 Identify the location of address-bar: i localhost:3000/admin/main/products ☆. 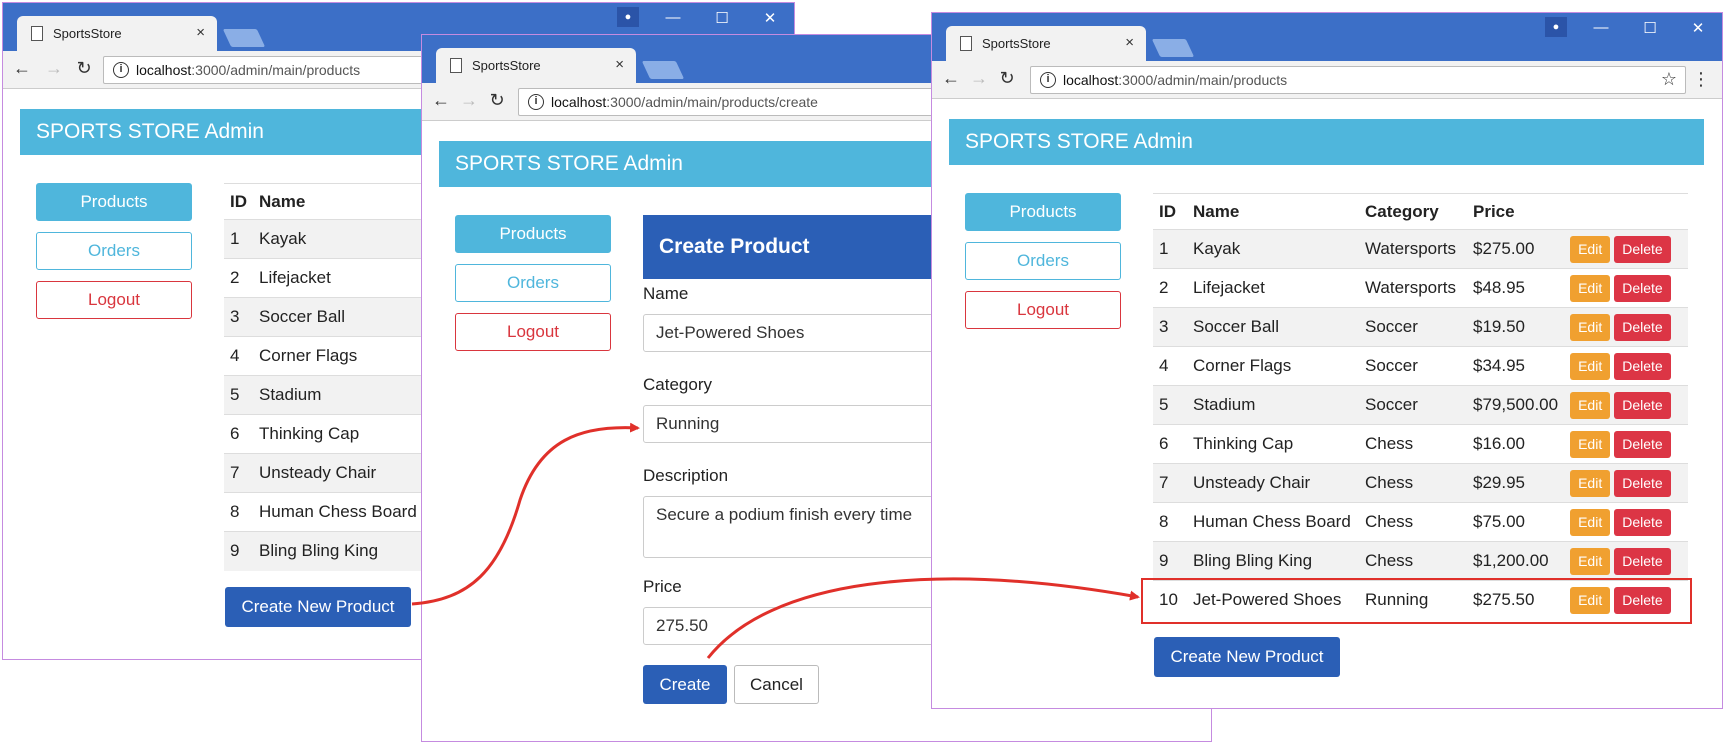
(1358, 80).